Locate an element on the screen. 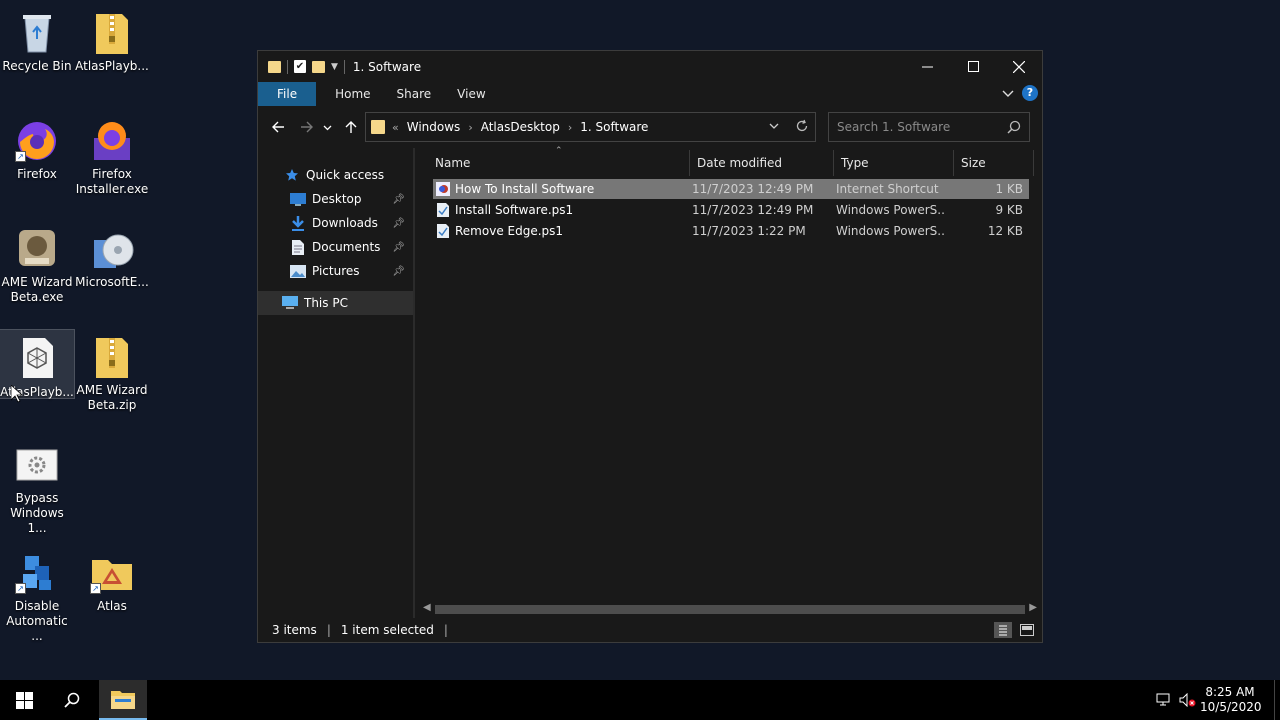 The image size is (1280, 720). scroll-right-icon: ▶ is located at coordinates (1033, 607).